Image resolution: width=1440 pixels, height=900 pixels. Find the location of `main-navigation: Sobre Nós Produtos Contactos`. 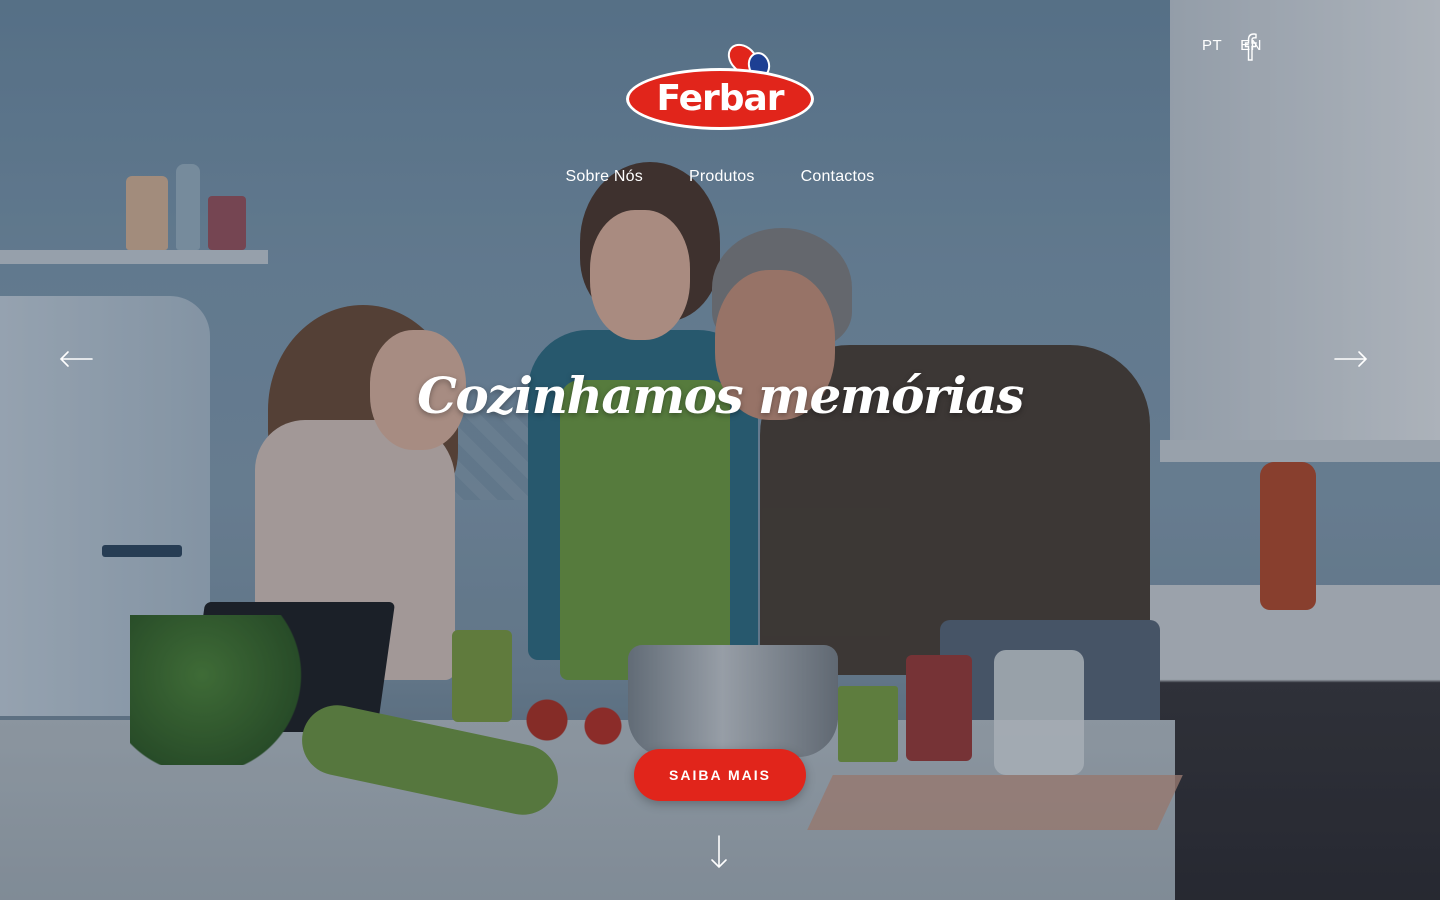

main-navigation: Sobre Nós Produtos Contactos is located at coordinates (720, 177).